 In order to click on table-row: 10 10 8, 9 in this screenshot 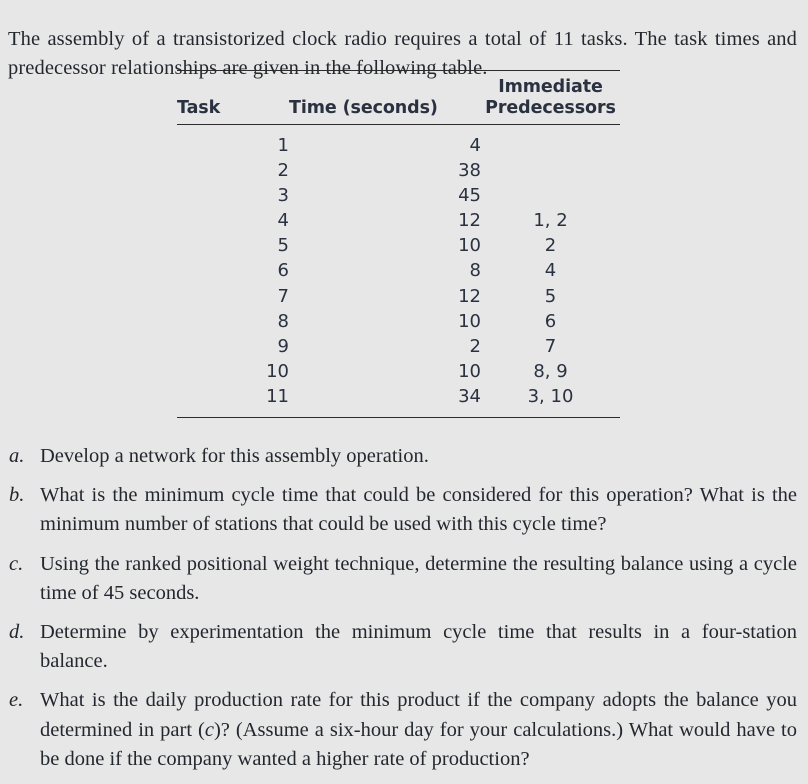, I will do `click(398, 371)`.